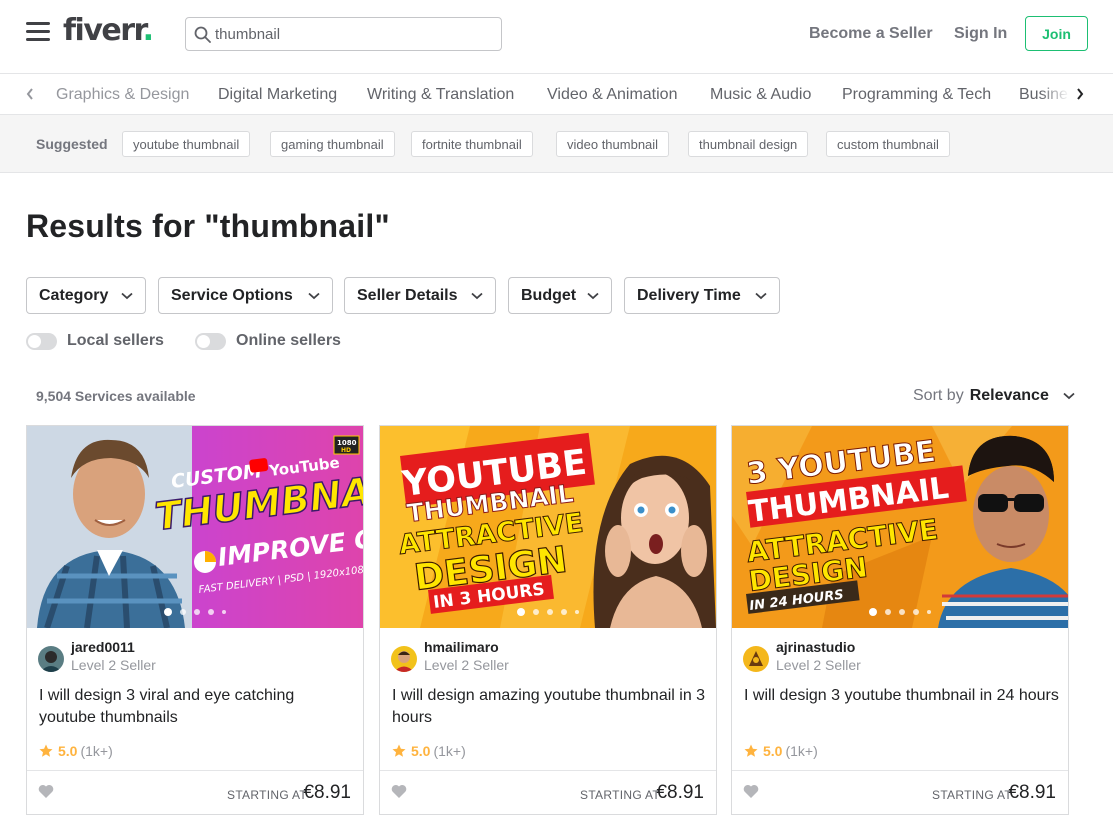  I want to click on suggested-tag: video thumbnail, so click(613, 144).